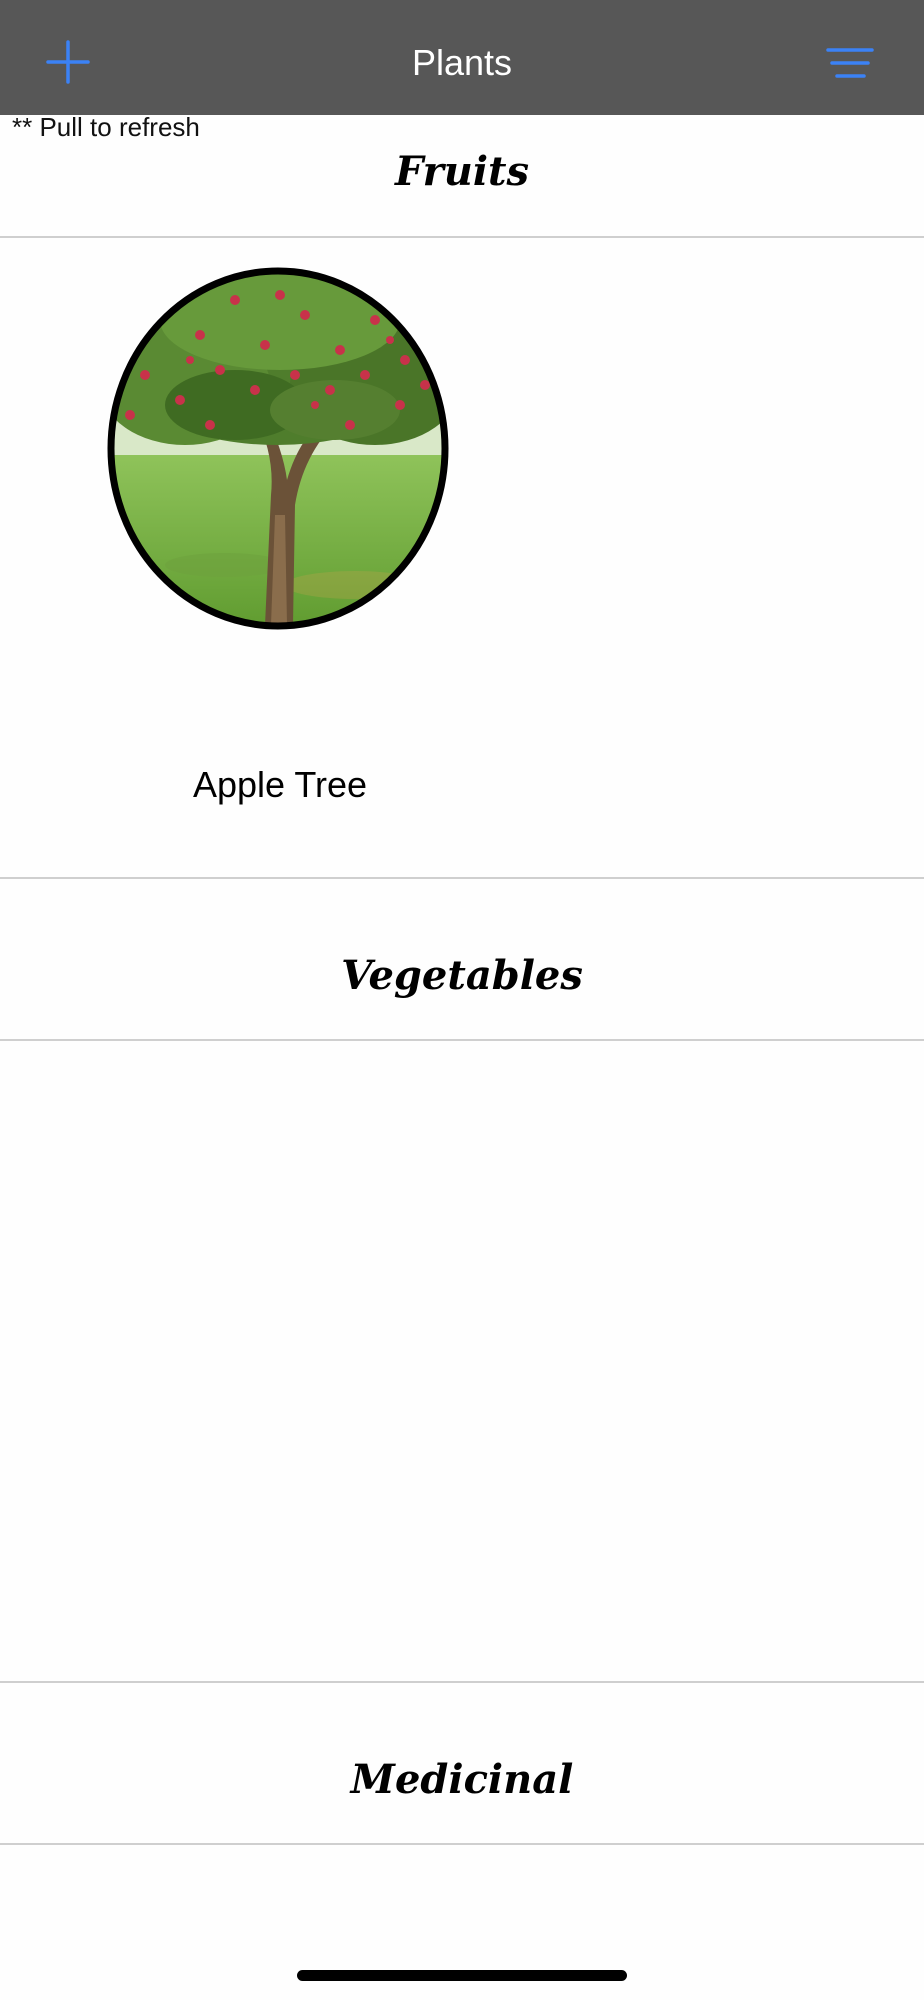 This screenshot has height=2000, width=924. Describe the element at coordinates (462, 171) in the screenshot. I see `section-header-fruits: Fruits` at that location.